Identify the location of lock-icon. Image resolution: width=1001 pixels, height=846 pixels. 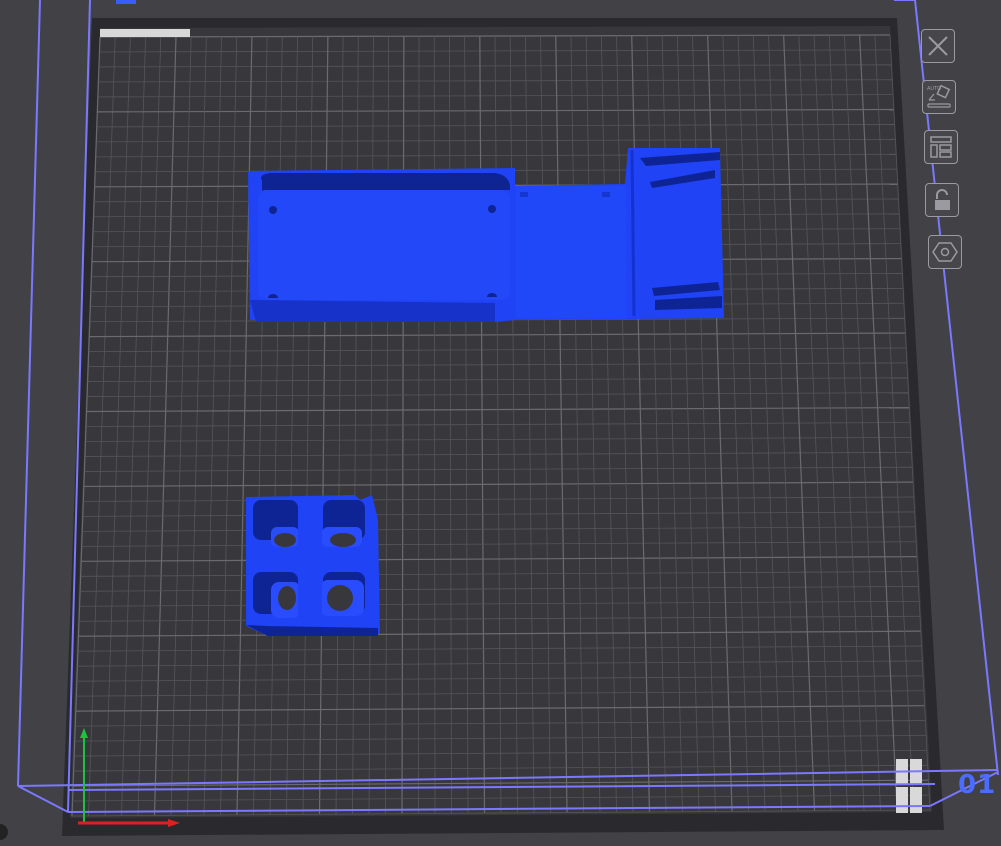
(942, 199).